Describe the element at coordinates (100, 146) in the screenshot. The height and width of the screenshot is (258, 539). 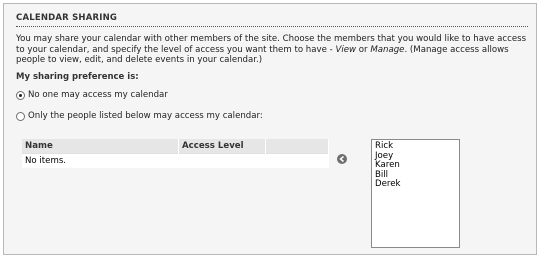
I see `column-name: Name` at that location.